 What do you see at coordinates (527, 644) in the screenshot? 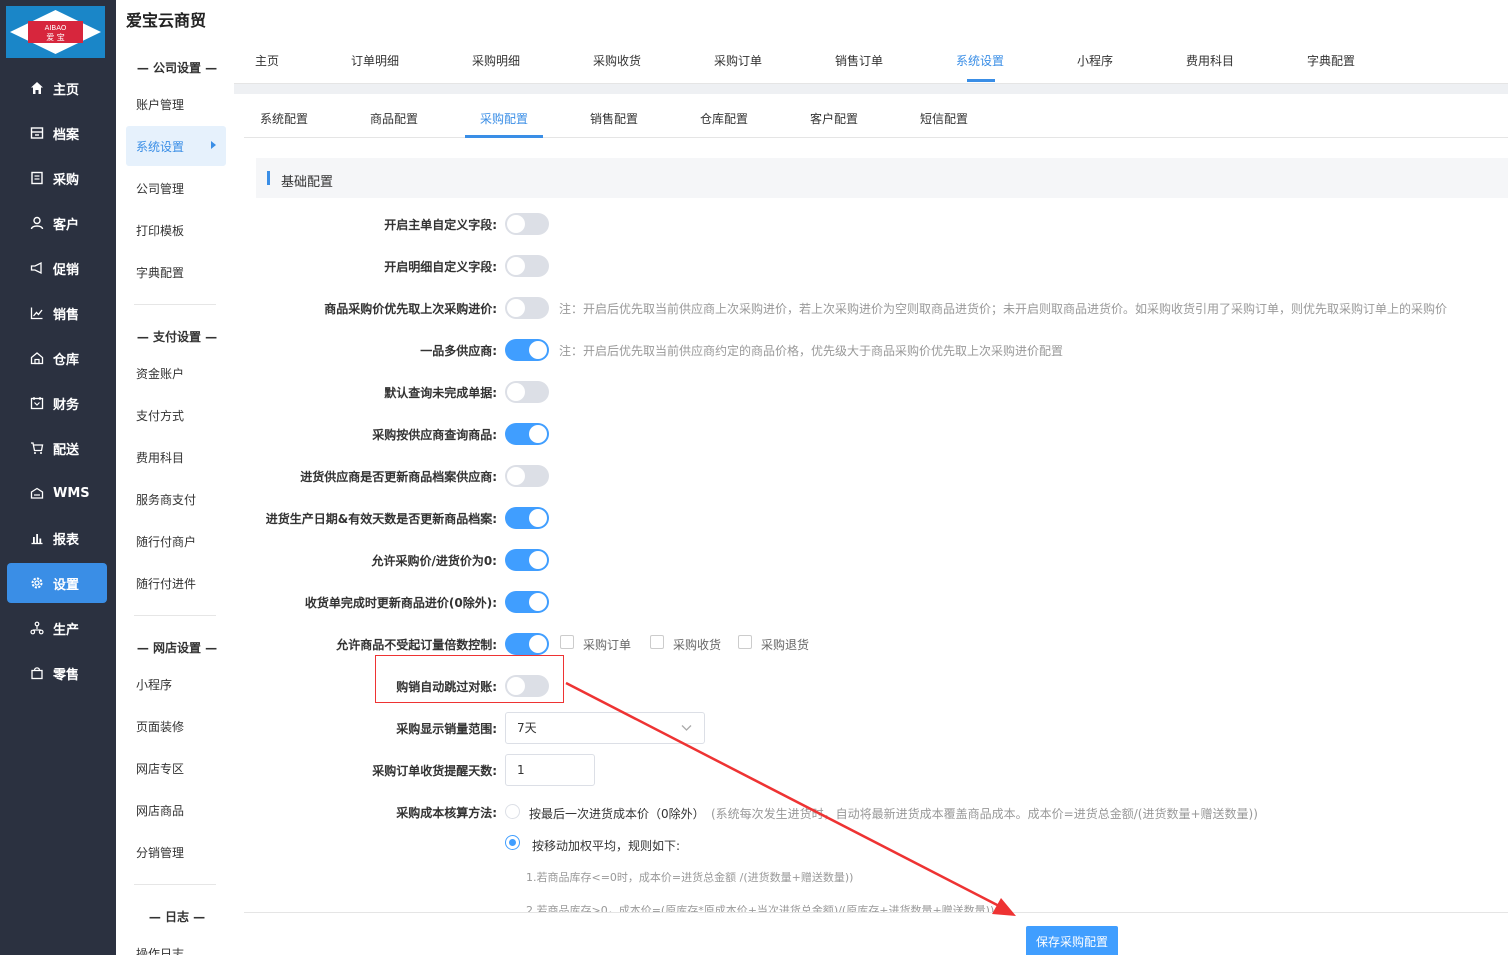
I see `toggle-ignore-moq-multiple` at bounding box center [527, 644].